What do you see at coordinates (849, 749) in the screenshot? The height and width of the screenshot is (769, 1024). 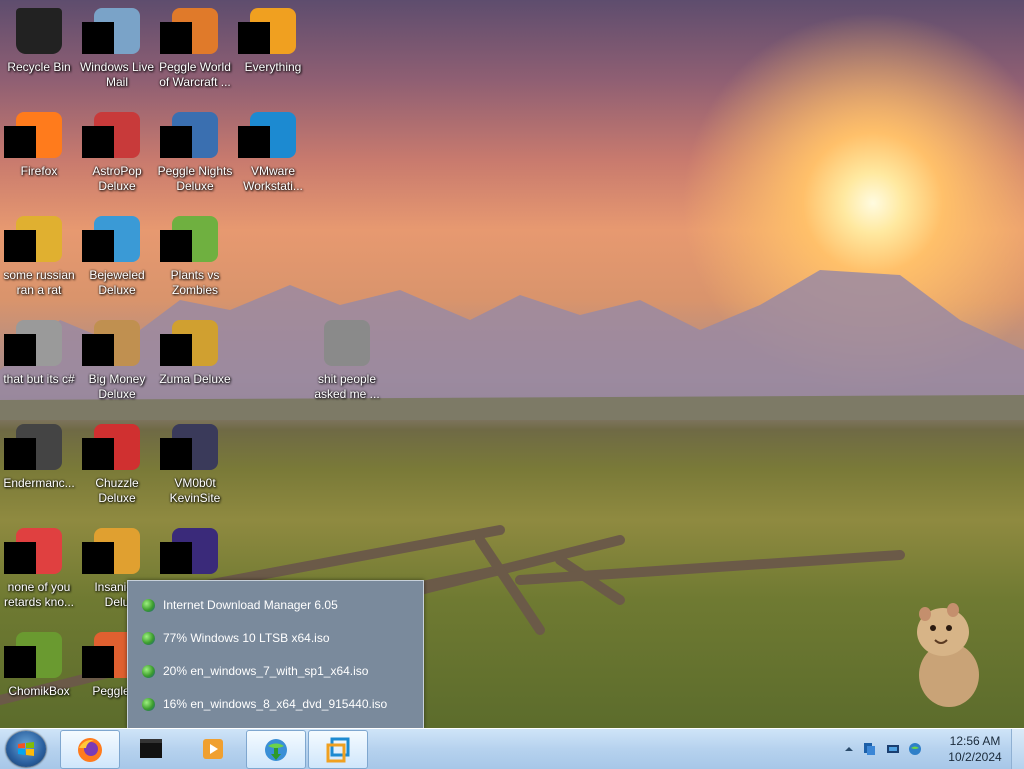 I see `show-hidden-icons-icon` at bounding box center [849, 749].